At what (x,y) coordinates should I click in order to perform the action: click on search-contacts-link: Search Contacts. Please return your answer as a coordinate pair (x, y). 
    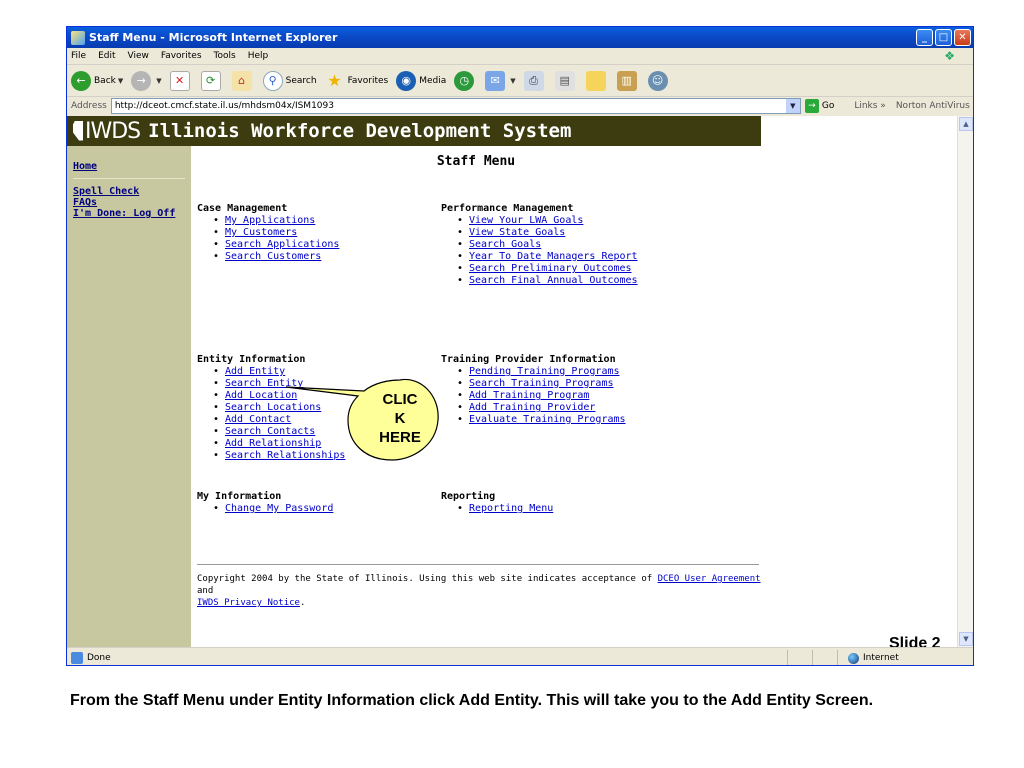
    Looking at the image, I should click on (270, 431).